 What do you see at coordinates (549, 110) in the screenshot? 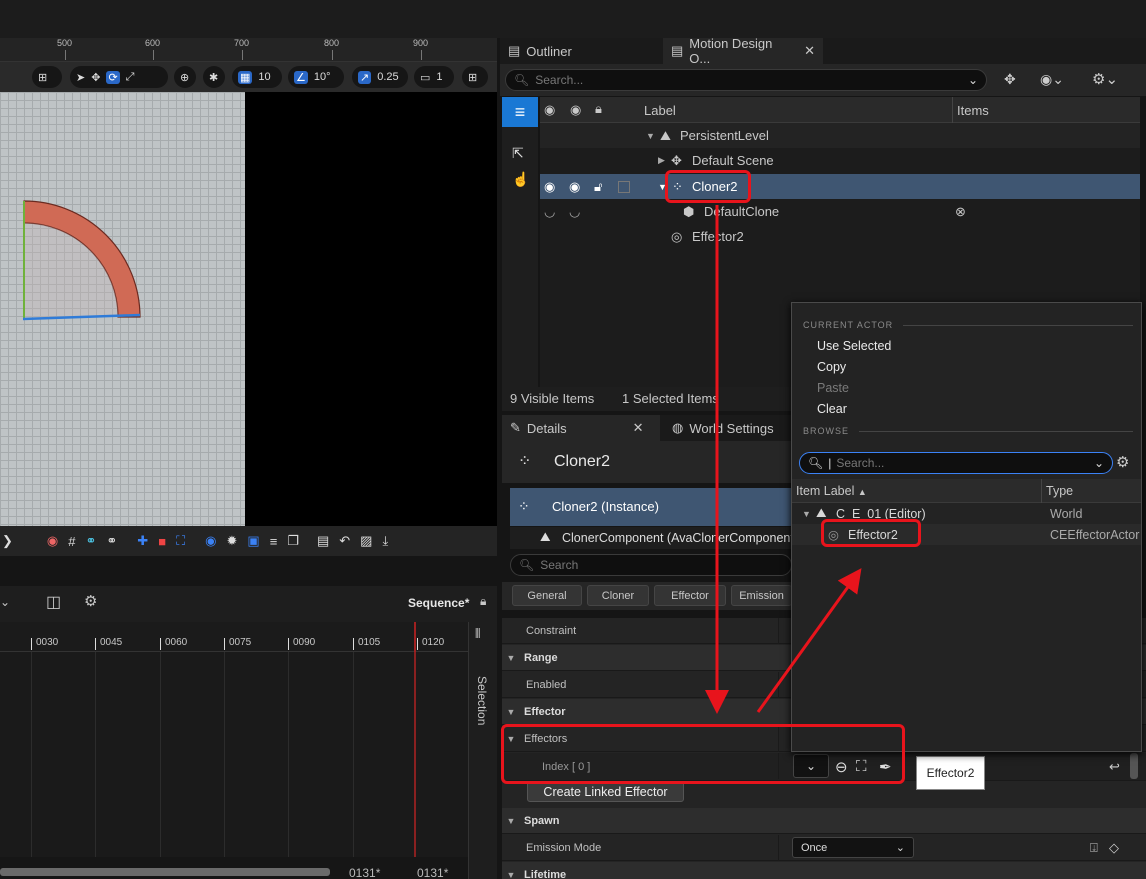
I see `visibility-column-icon: ◉` at bounding box center [549, 110].